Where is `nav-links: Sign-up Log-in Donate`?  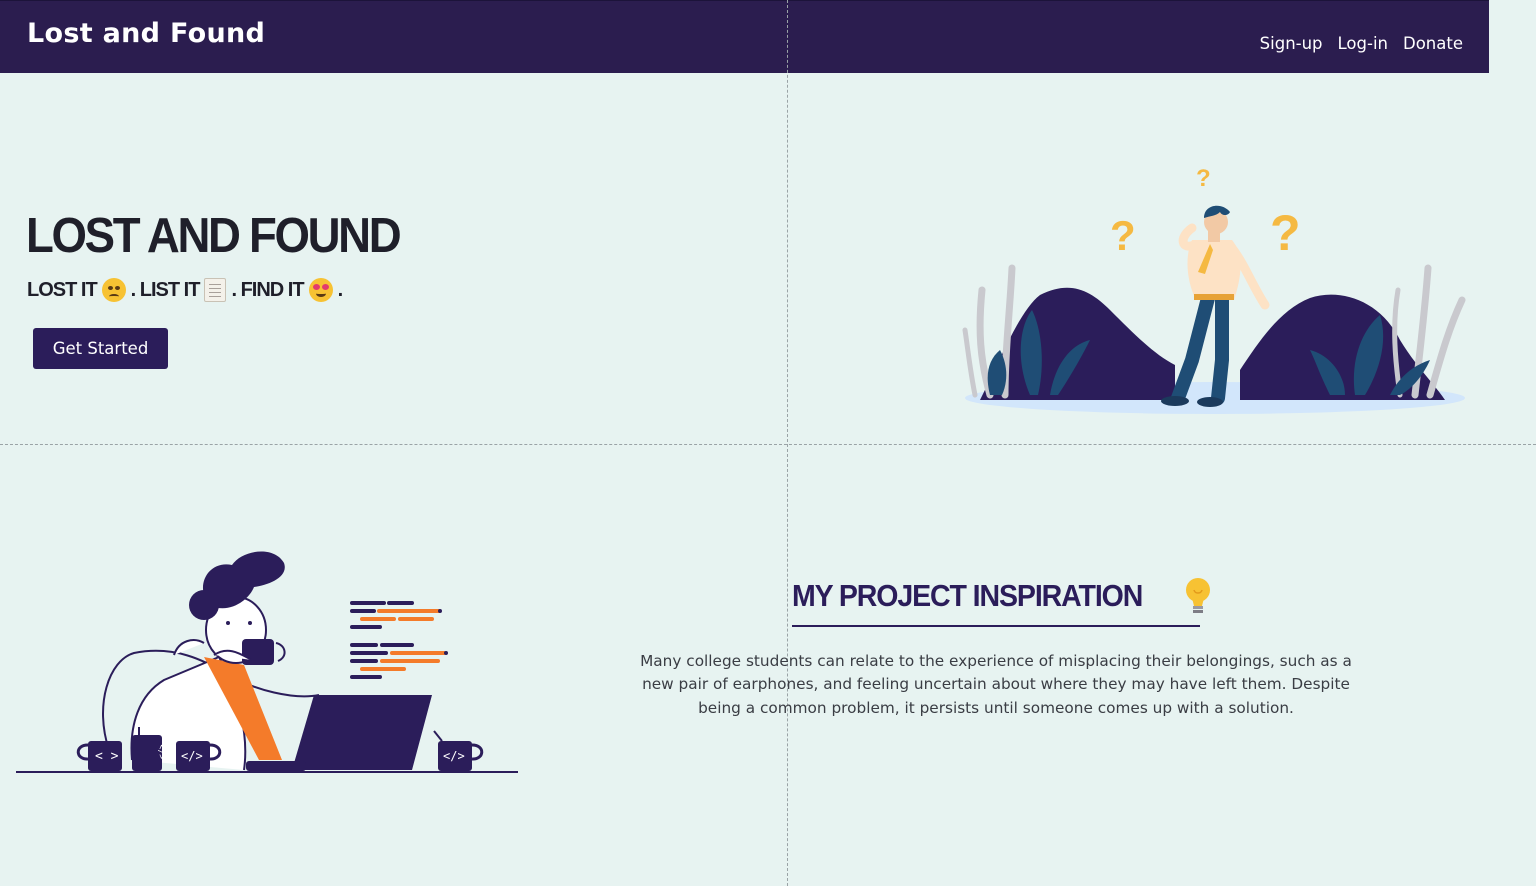 nav-links: Sign-up Log-in Donate is located at coordinates (1361, 43).